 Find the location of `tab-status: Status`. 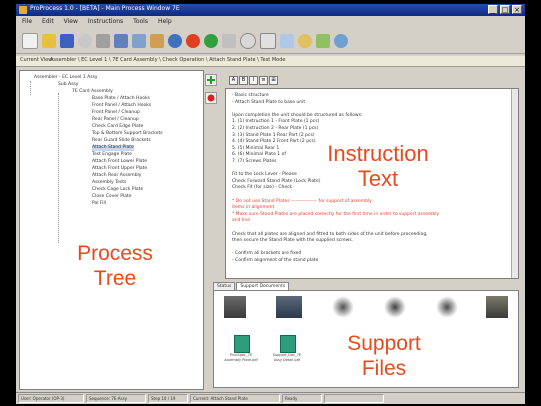

tab-status: Status is located at coordinates (224, 286).